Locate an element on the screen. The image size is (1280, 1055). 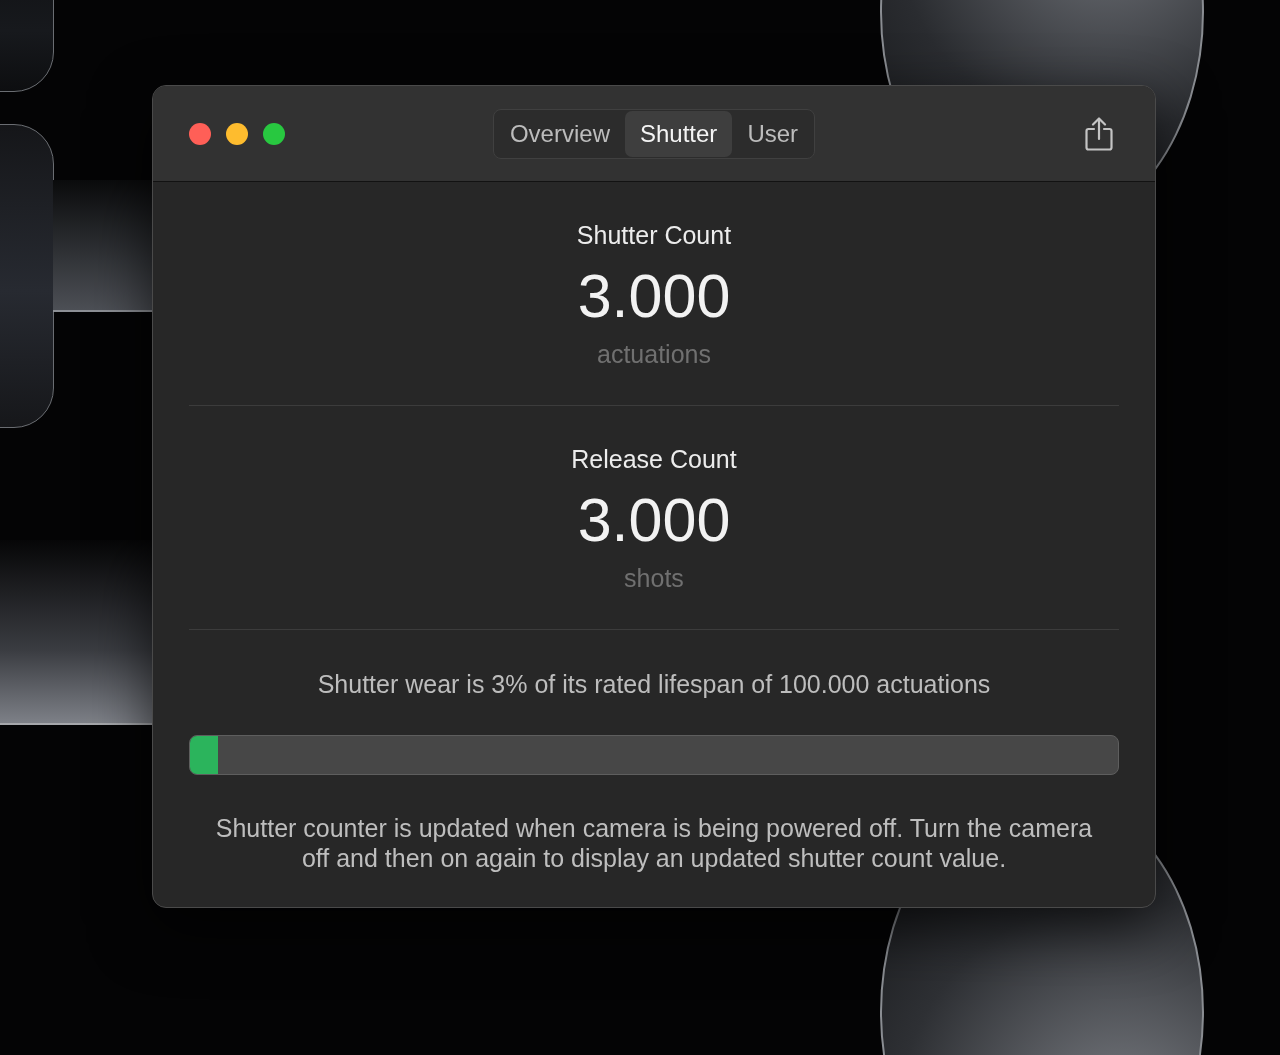
share-icon is located at coordinates (1099, 133).